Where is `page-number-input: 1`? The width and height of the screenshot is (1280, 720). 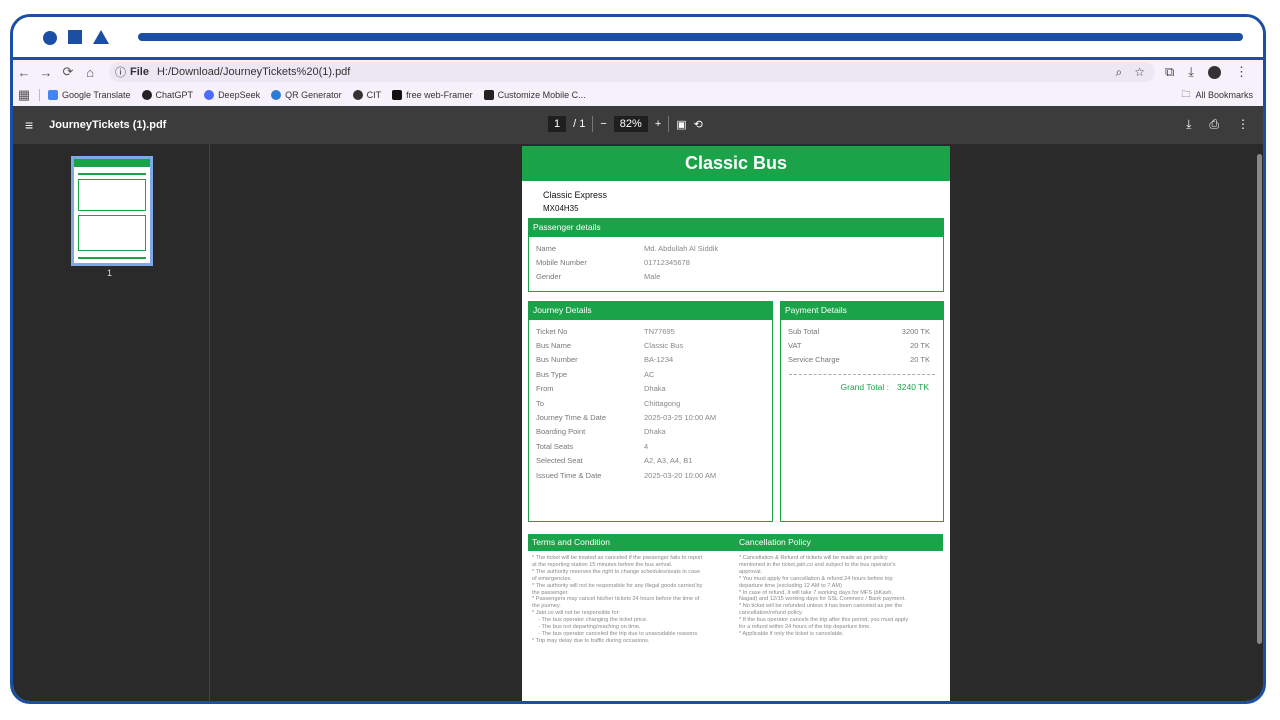
page-number-input: 1 is located at coordinates (557, 124).